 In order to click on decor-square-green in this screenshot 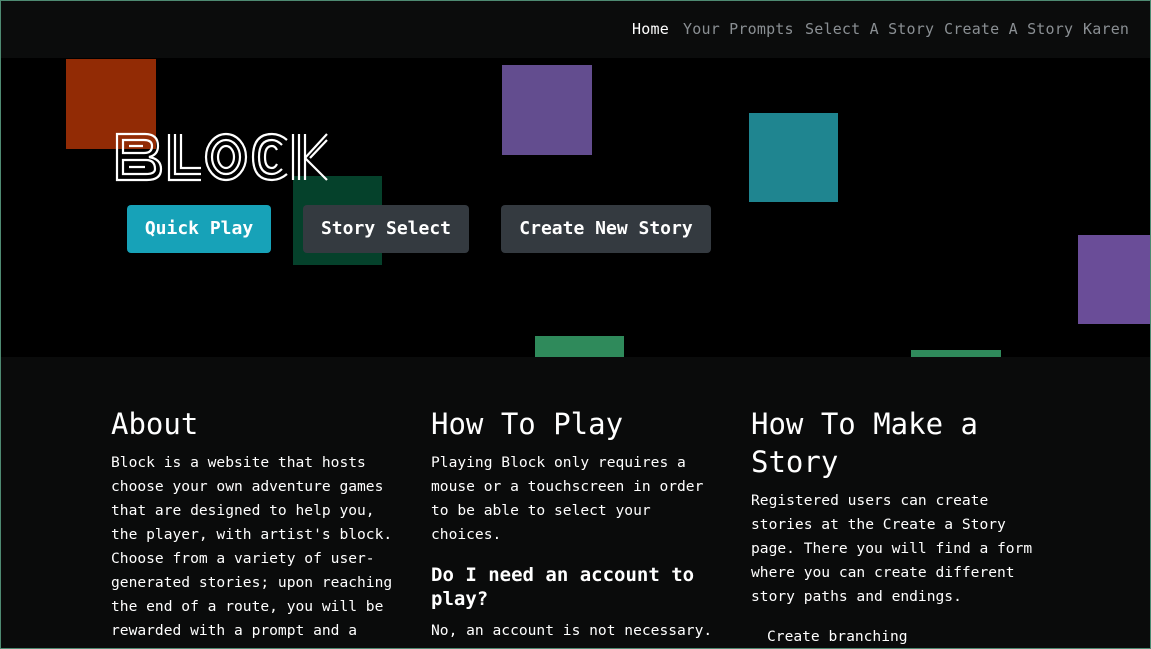, I will do `click(579, 346)`.